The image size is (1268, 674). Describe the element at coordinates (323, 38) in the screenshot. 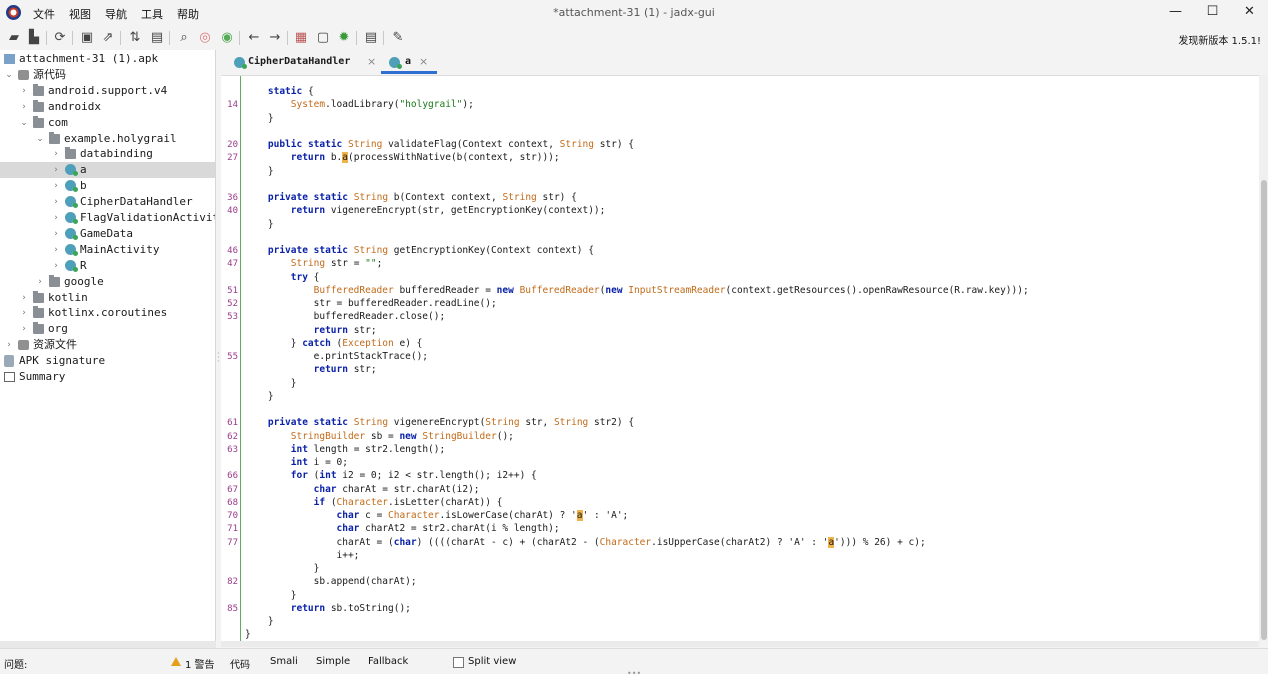

I see `quick-tabs-icon: ▢` at that location.